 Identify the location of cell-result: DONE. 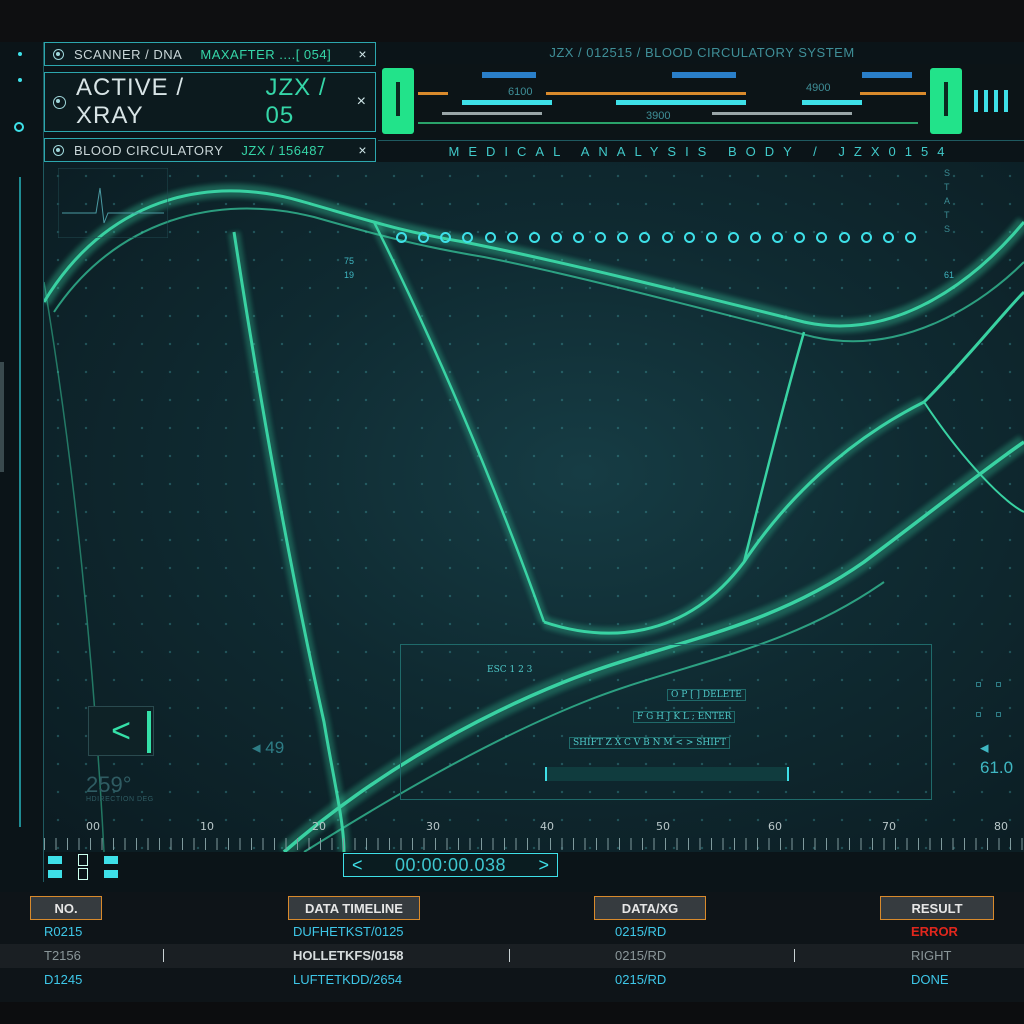
(930, 979).